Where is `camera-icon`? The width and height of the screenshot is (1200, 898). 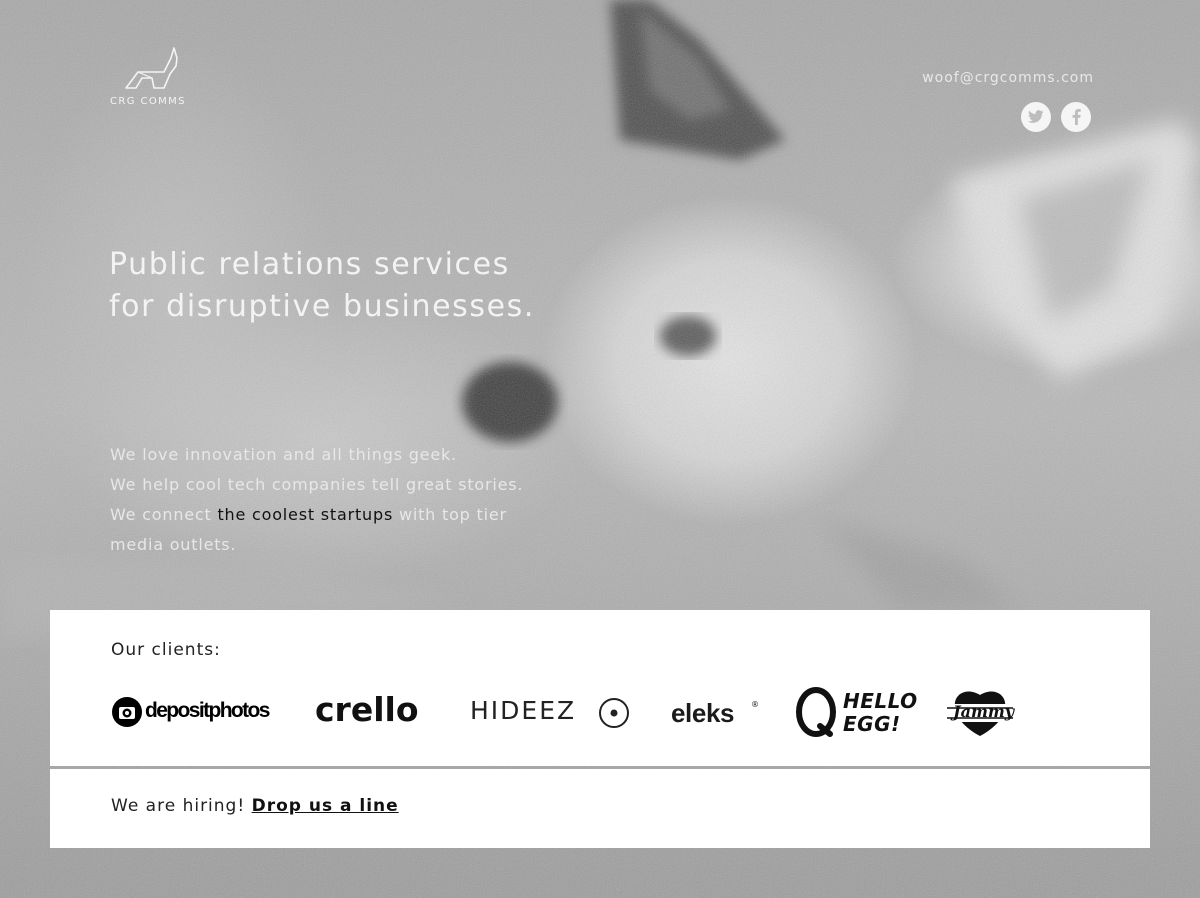
camera-icon is located at coordinates (127, 712).